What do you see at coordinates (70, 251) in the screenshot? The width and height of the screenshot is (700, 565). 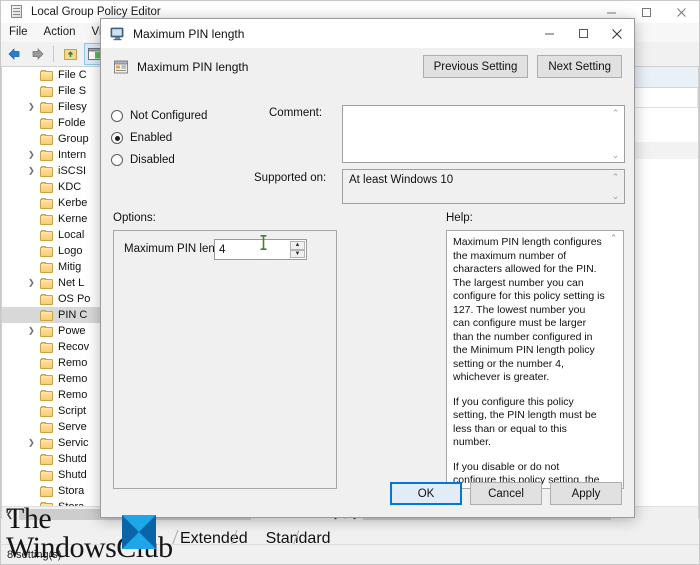 I see `tree-item-label: Logo` at bounding box center [70, 251].